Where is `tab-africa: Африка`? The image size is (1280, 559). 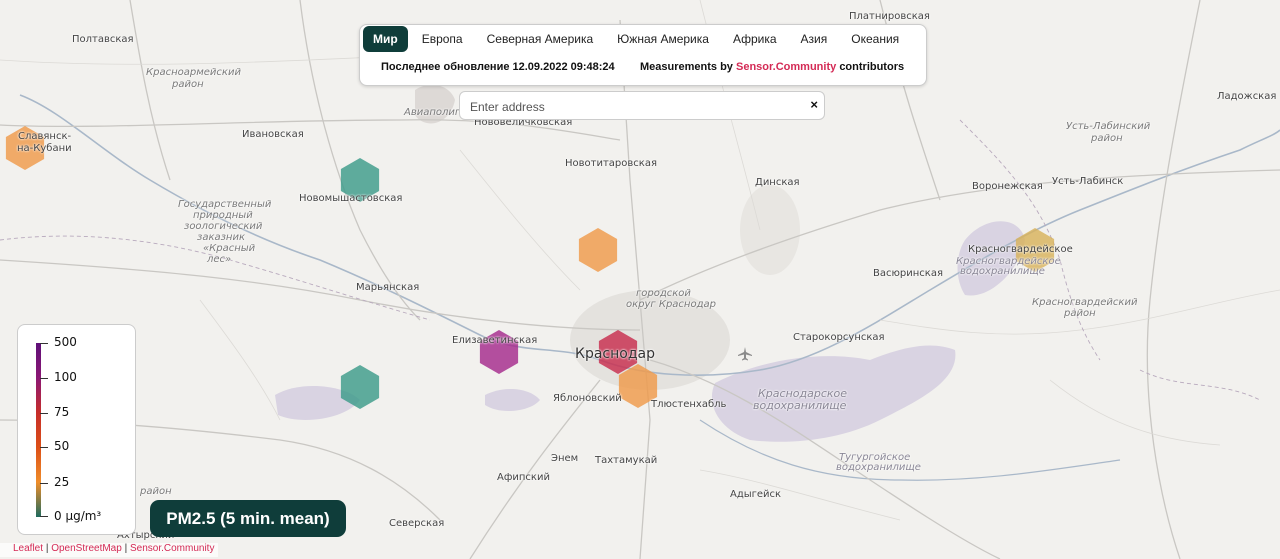 tab-africa: Африка is located at coordinates (755, 39).